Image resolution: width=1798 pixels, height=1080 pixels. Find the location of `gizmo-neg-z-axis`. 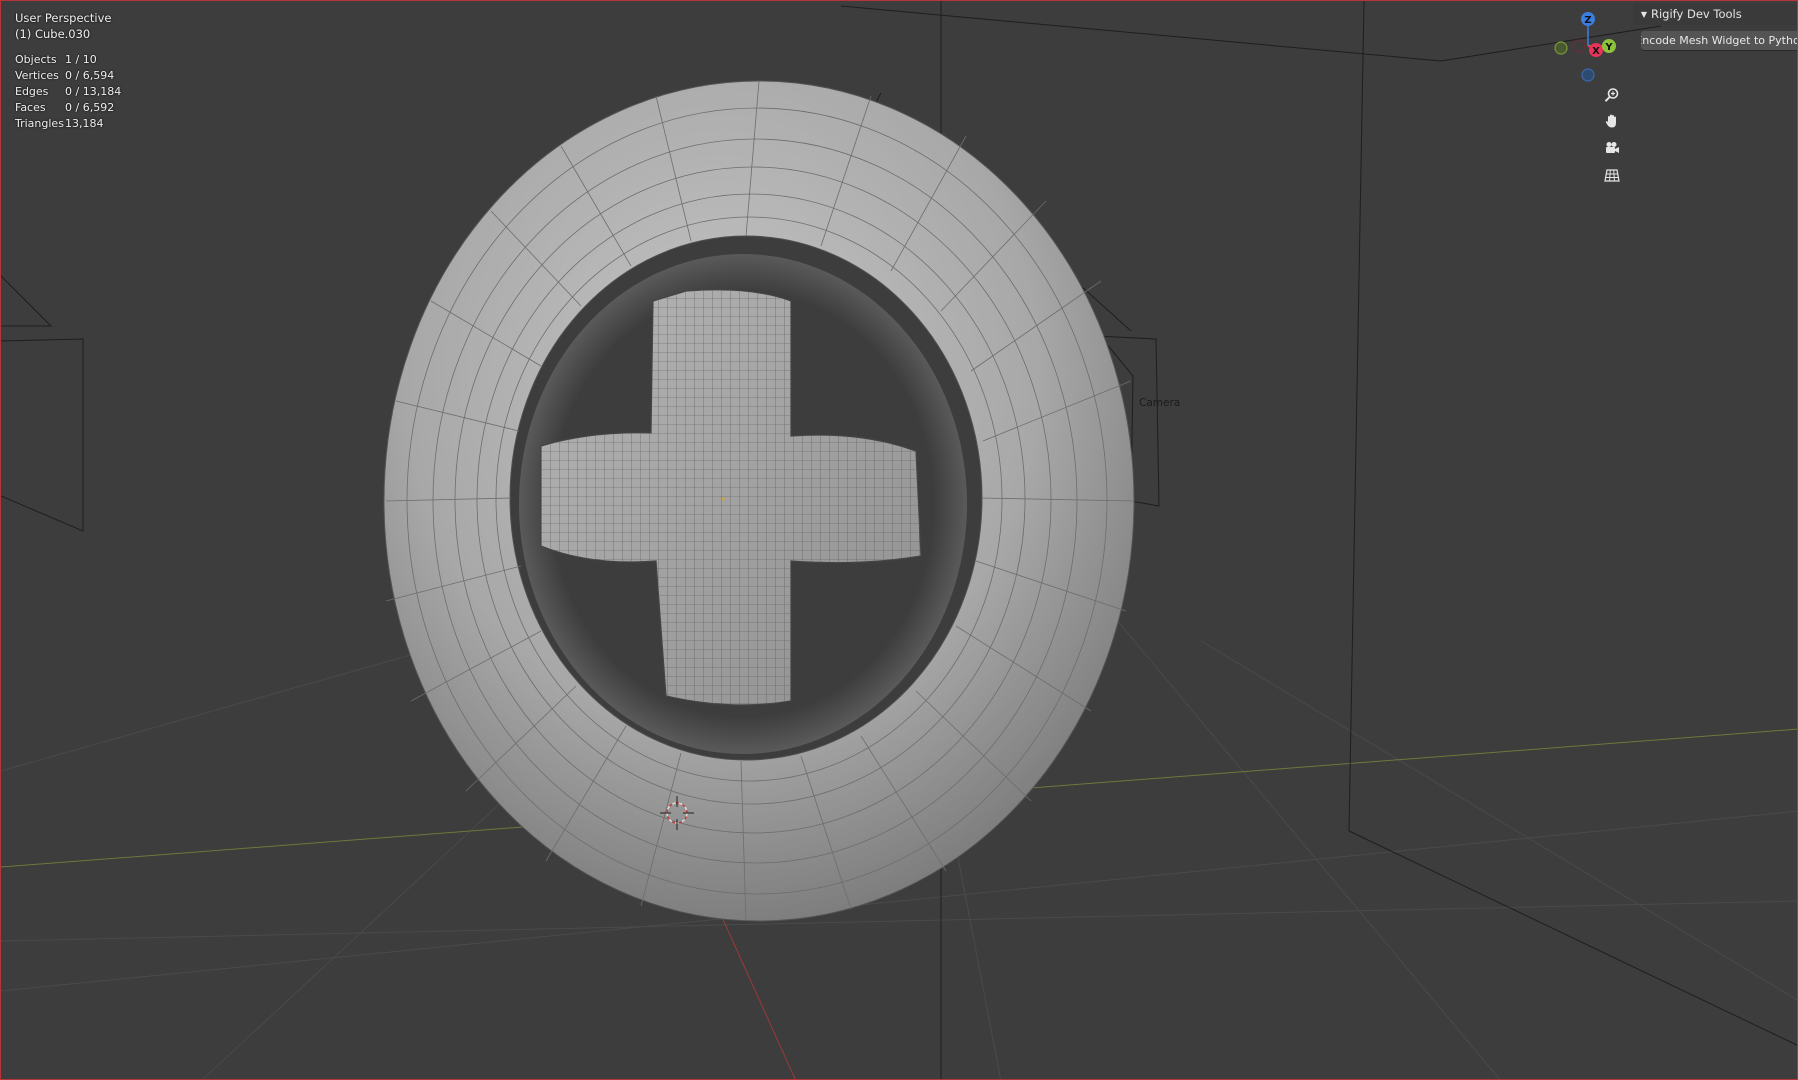

gizmo-neg-z-axis is located at coordinates (1588, 75).